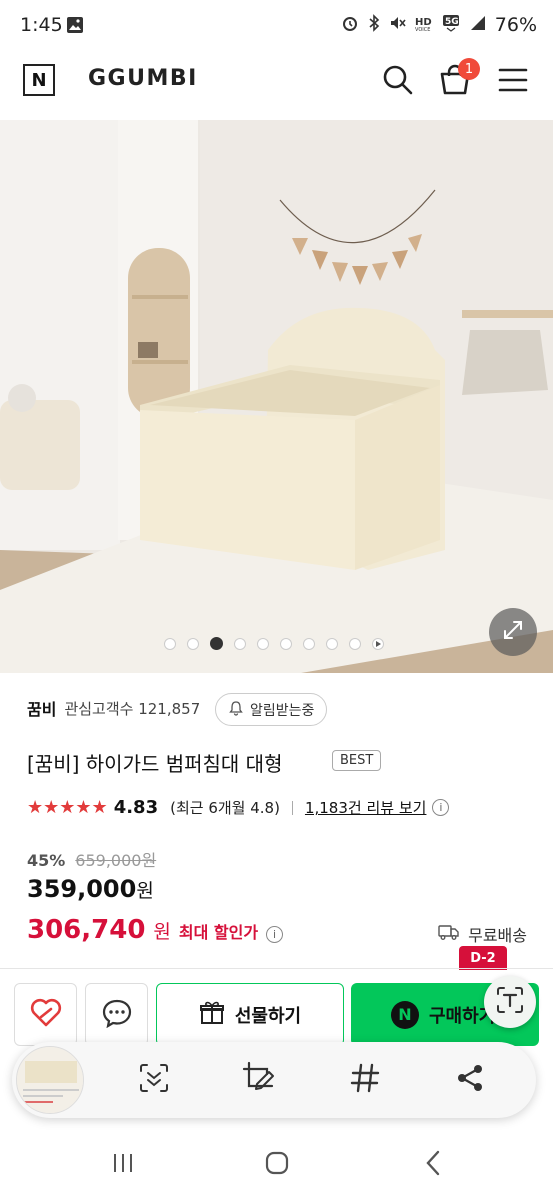  What do you see at coordinates (357, 760) in the screenshot?
I see `best-badge: BEST` at bounding box center [357, 760].